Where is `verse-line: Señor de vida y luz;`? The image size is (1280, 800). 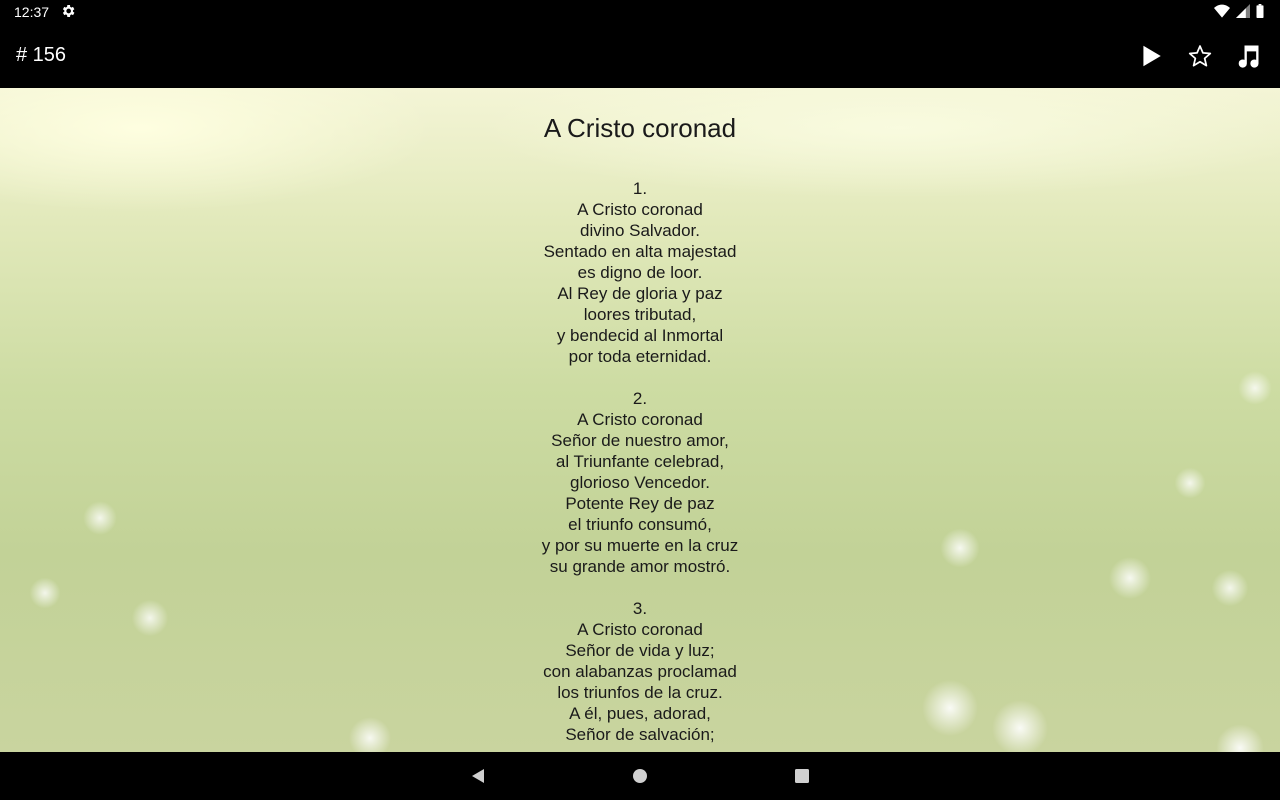
verse-line: Señor de vida y luz; is located at coordinates (640, 650).